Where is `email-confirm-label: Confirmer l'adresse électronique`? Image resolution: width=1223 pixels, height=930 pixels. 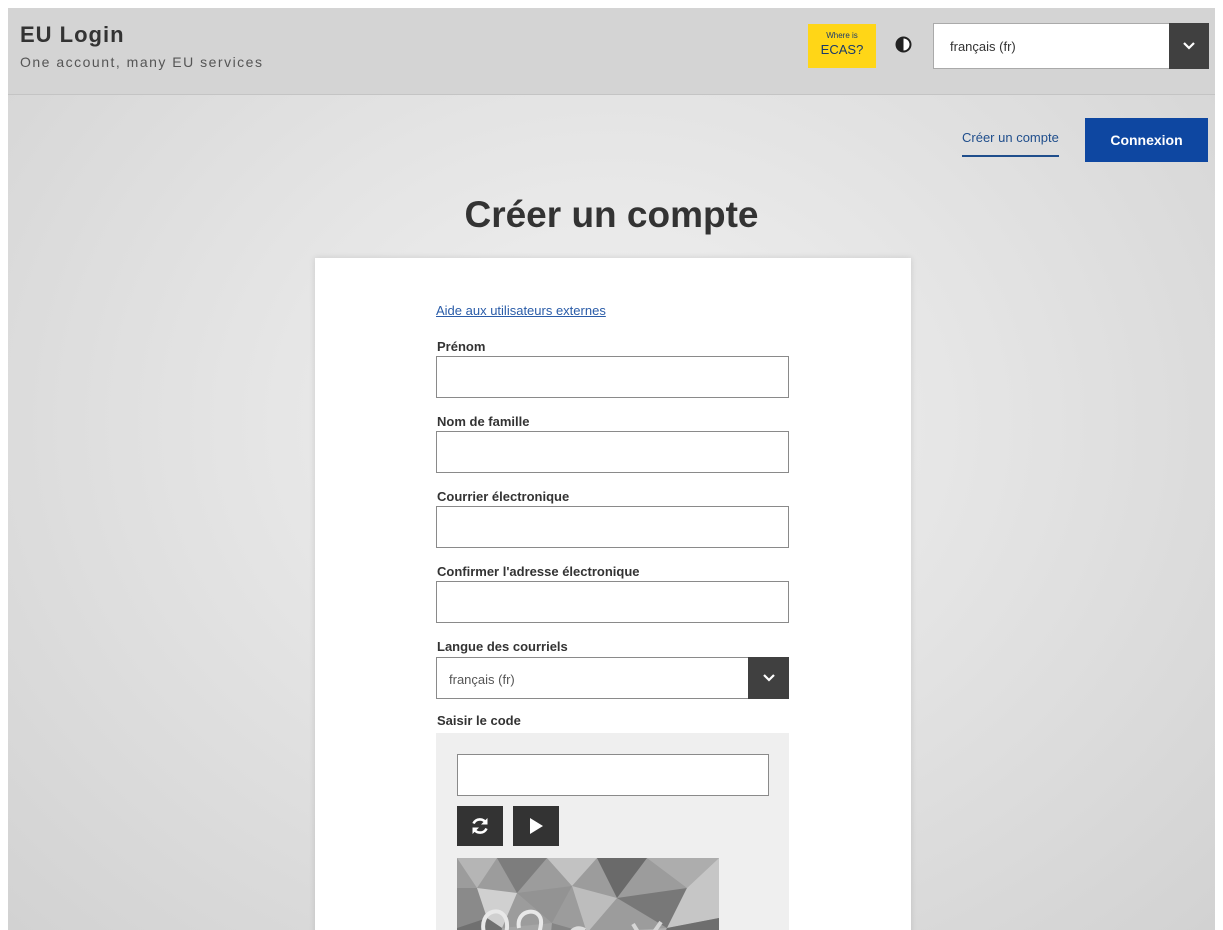 email-confirm-label: Confirmer l'adresse électronique is located at coordinates (538, 571).